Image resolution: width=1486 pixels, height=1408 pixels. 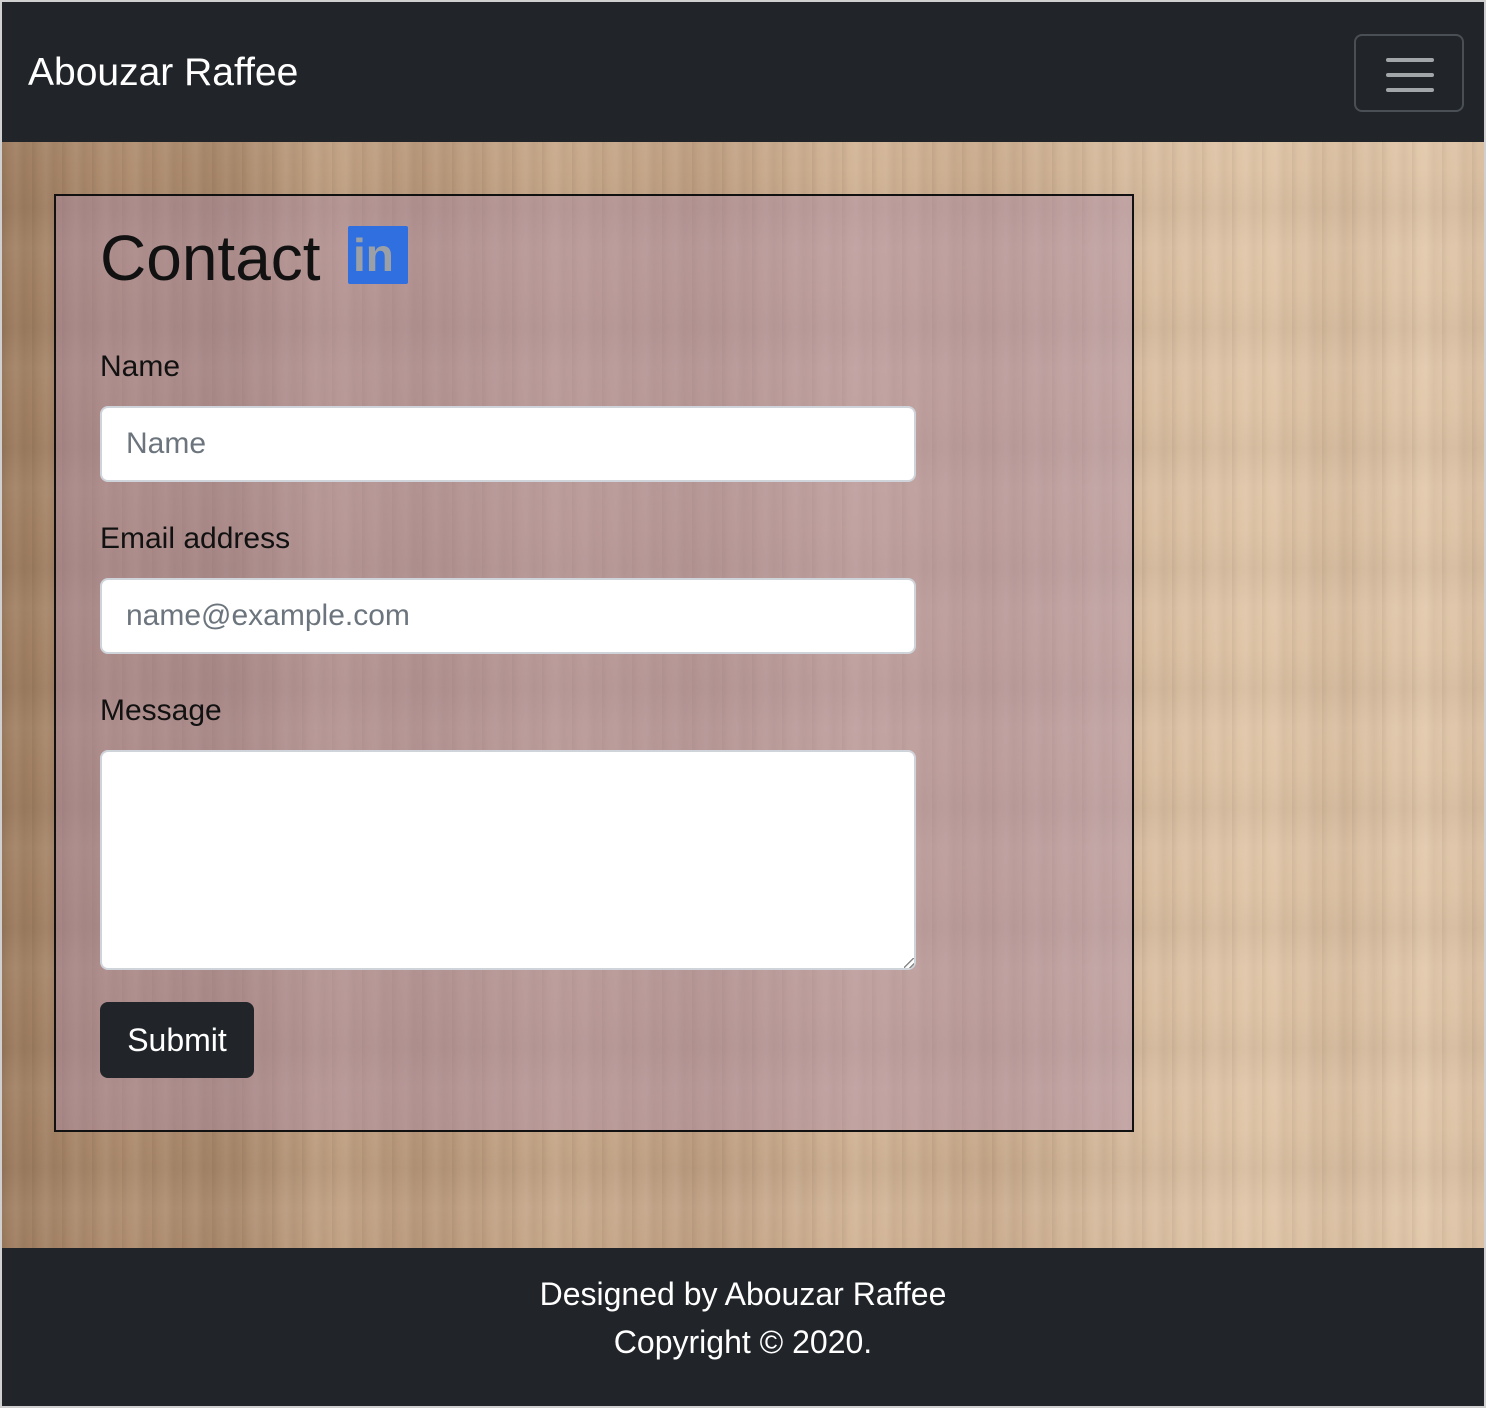 I want to click on message-textarea, so click(x=508, y=860).